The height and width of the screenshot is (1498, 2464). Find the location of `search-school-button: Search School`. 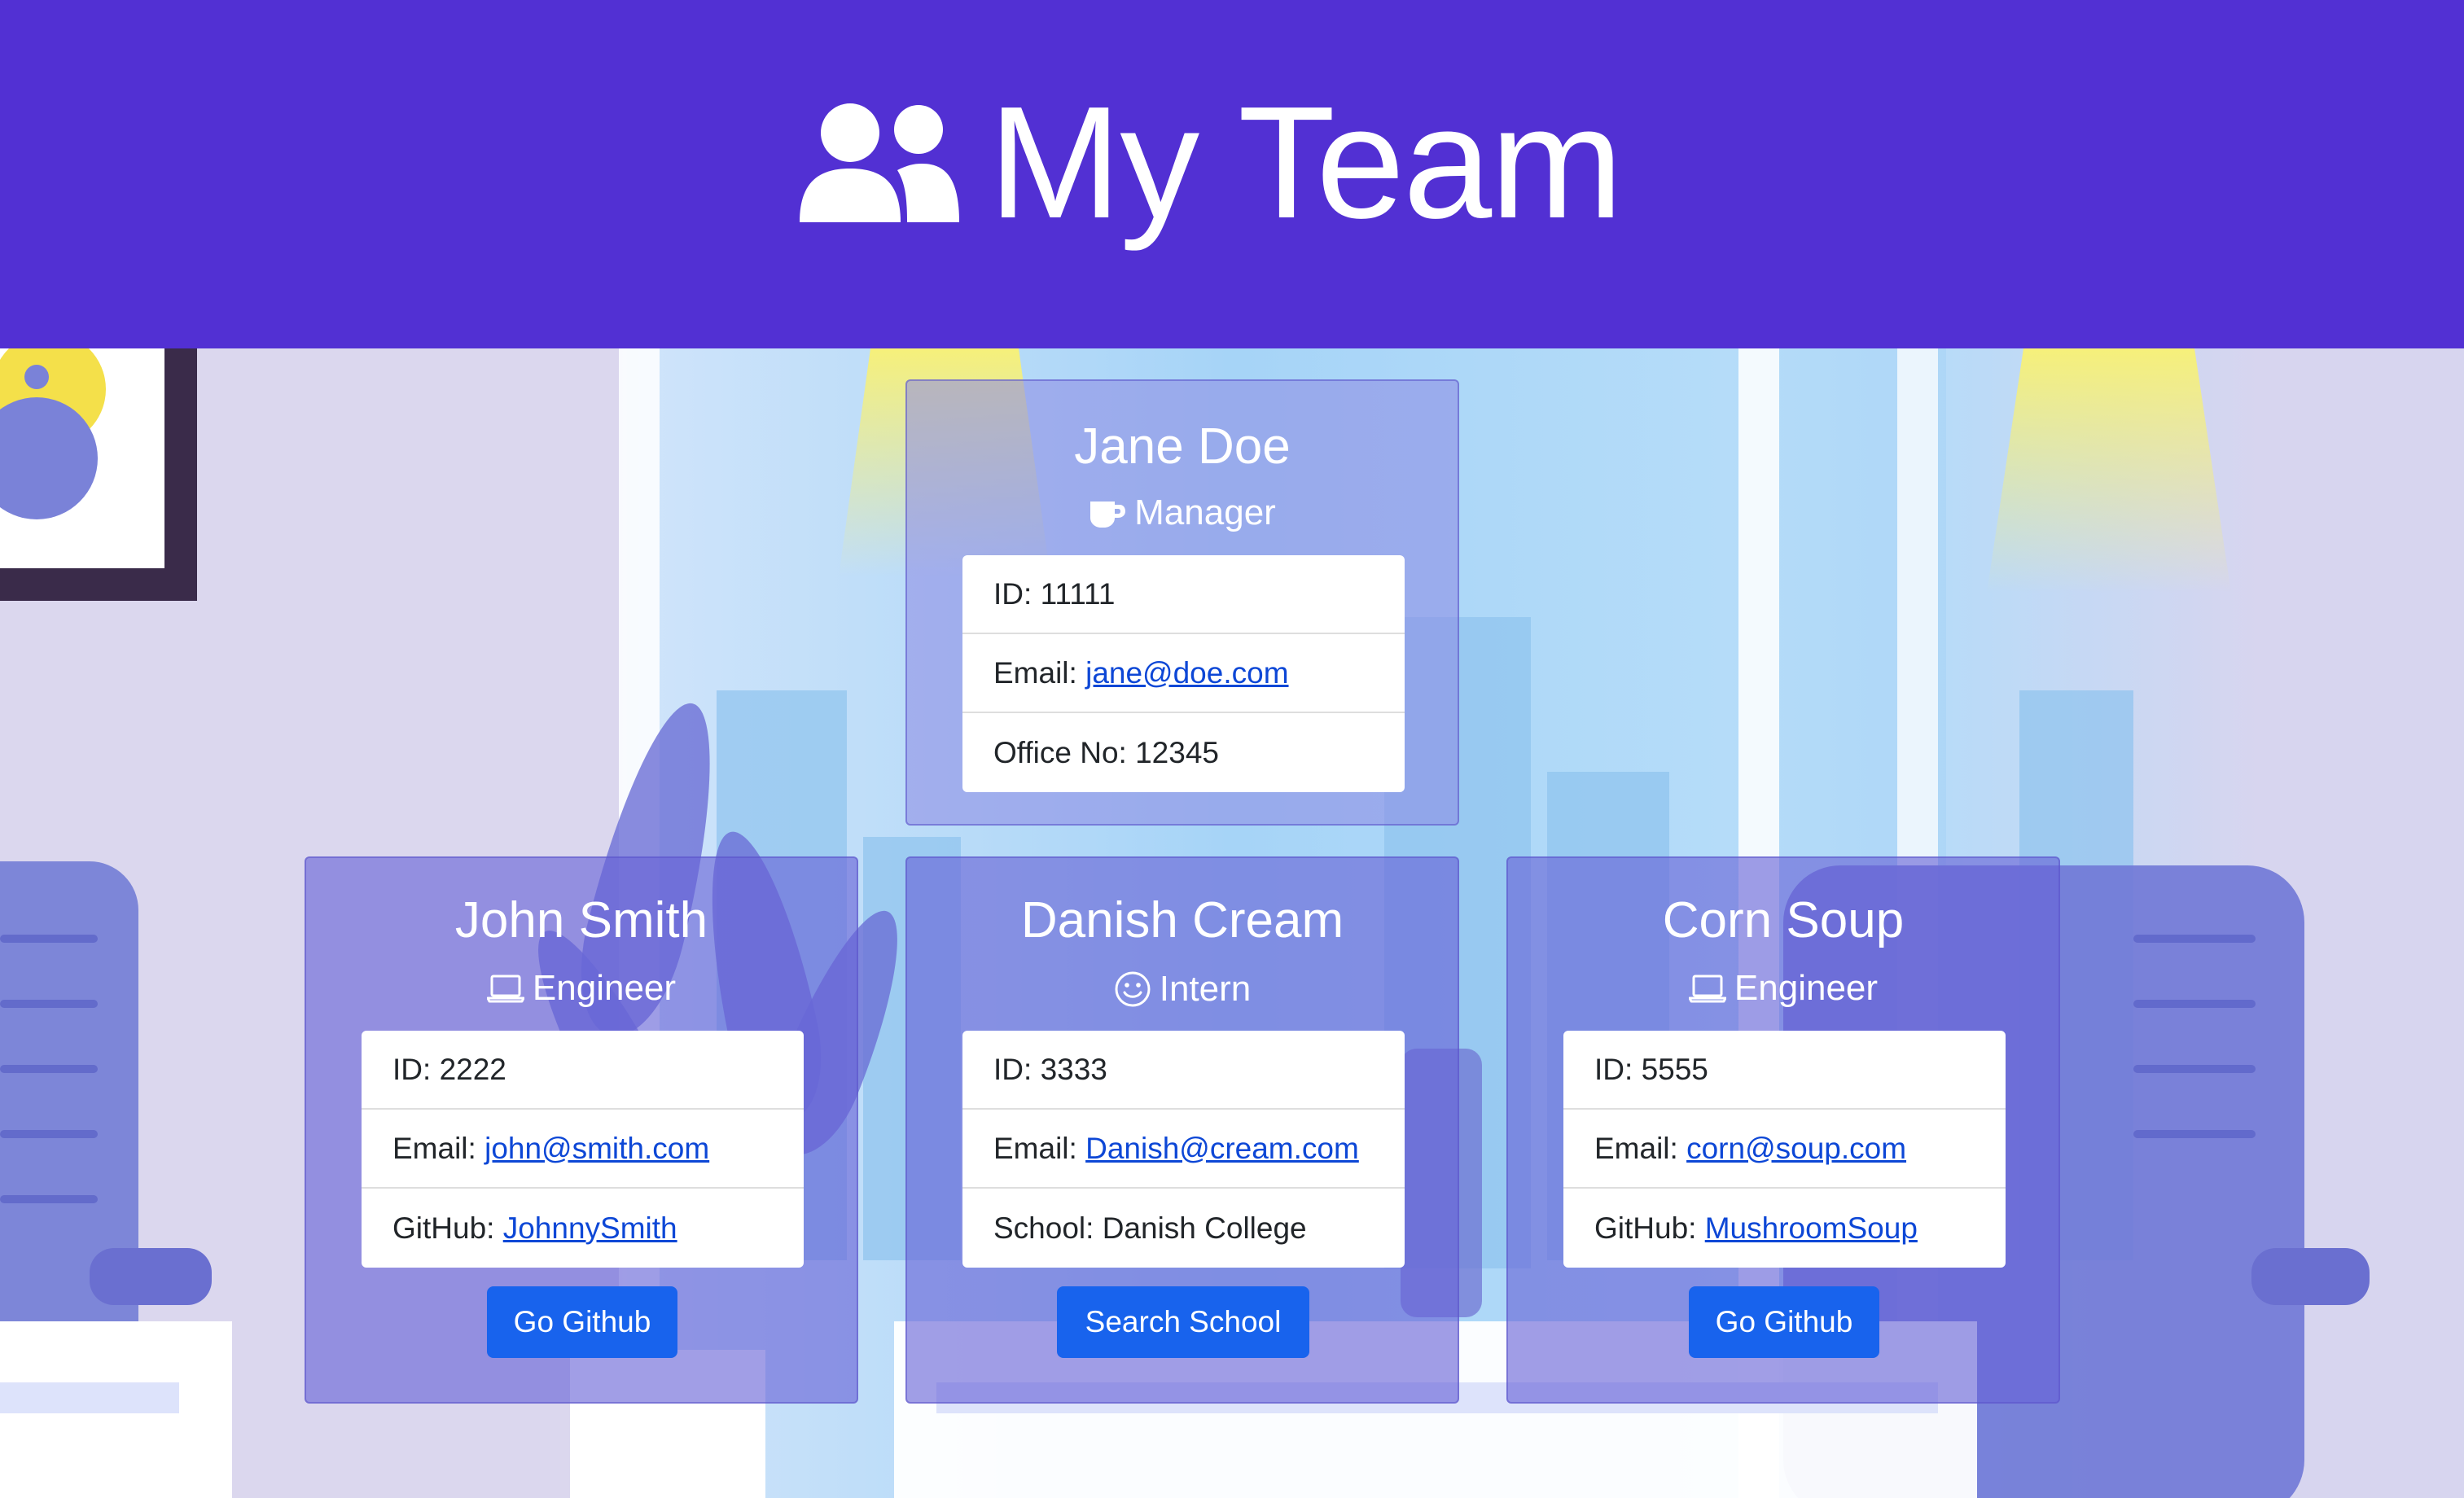

search-school-button: Search School is located at coordinates (1183, 1322).